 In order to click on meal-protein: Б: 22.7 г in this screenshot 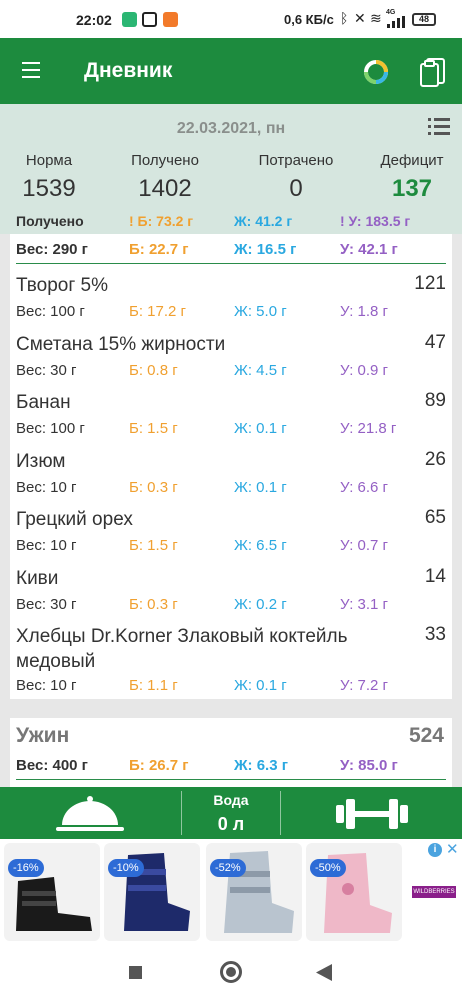, I will do `click(159, 249)`.